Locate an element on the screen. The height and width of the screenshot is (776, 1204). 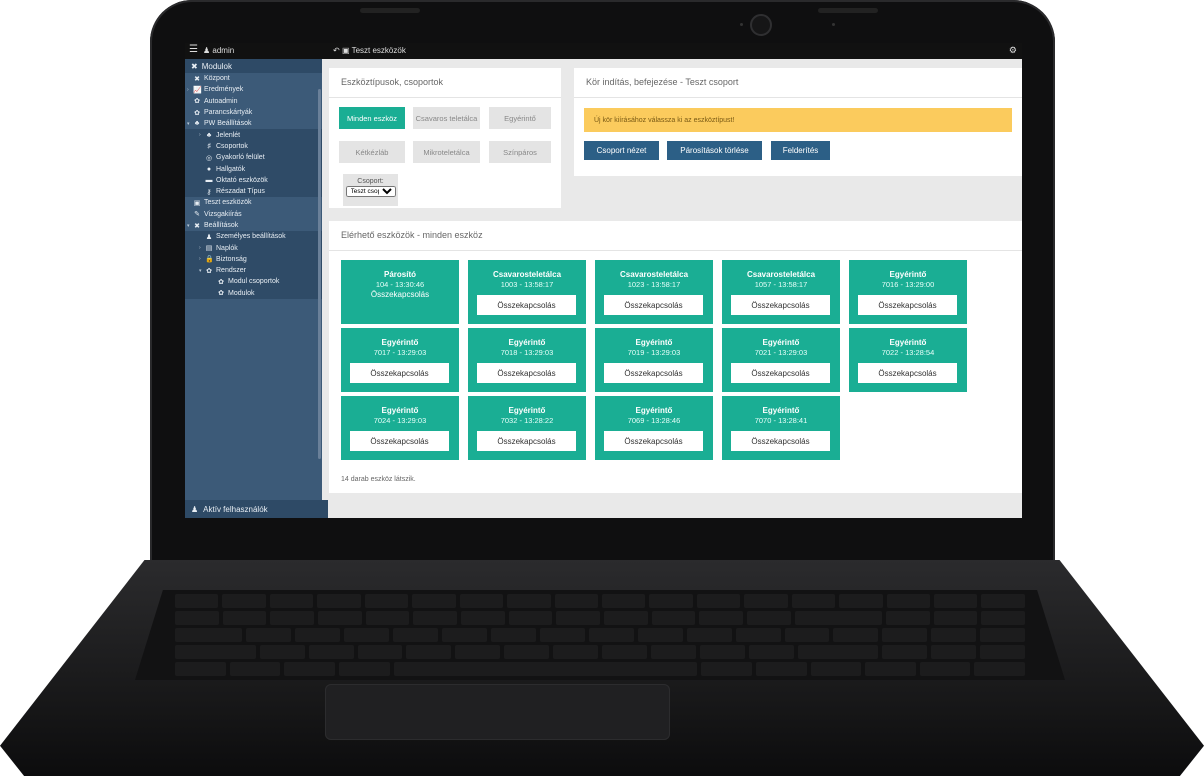
active-users-label: Aktív felhasználók is located at coordinates (235, 509).